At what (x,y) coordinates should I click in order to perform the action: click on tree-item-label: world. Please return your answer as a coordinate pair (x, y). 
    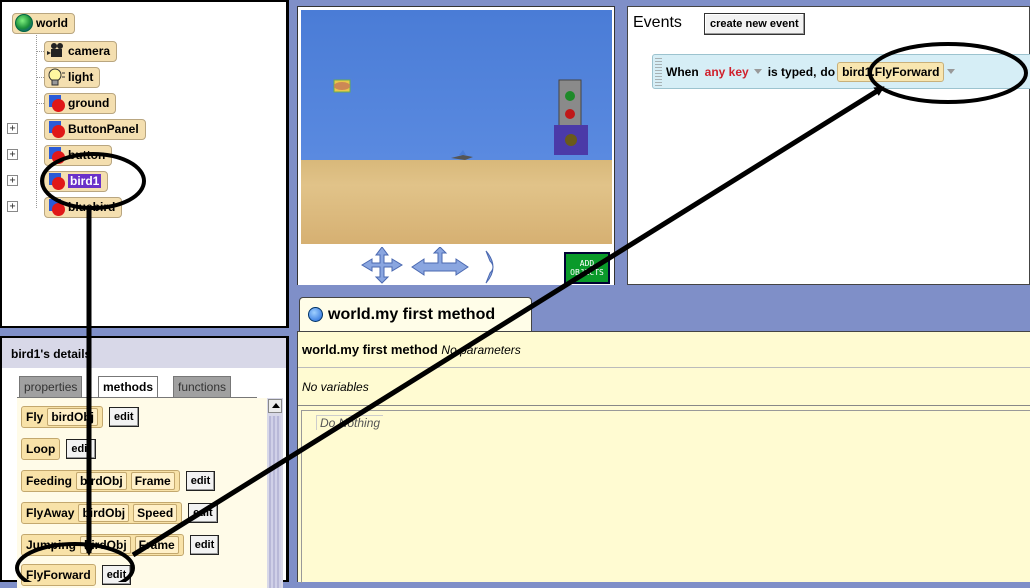
    Looking at the image, I should click on (52, 23).